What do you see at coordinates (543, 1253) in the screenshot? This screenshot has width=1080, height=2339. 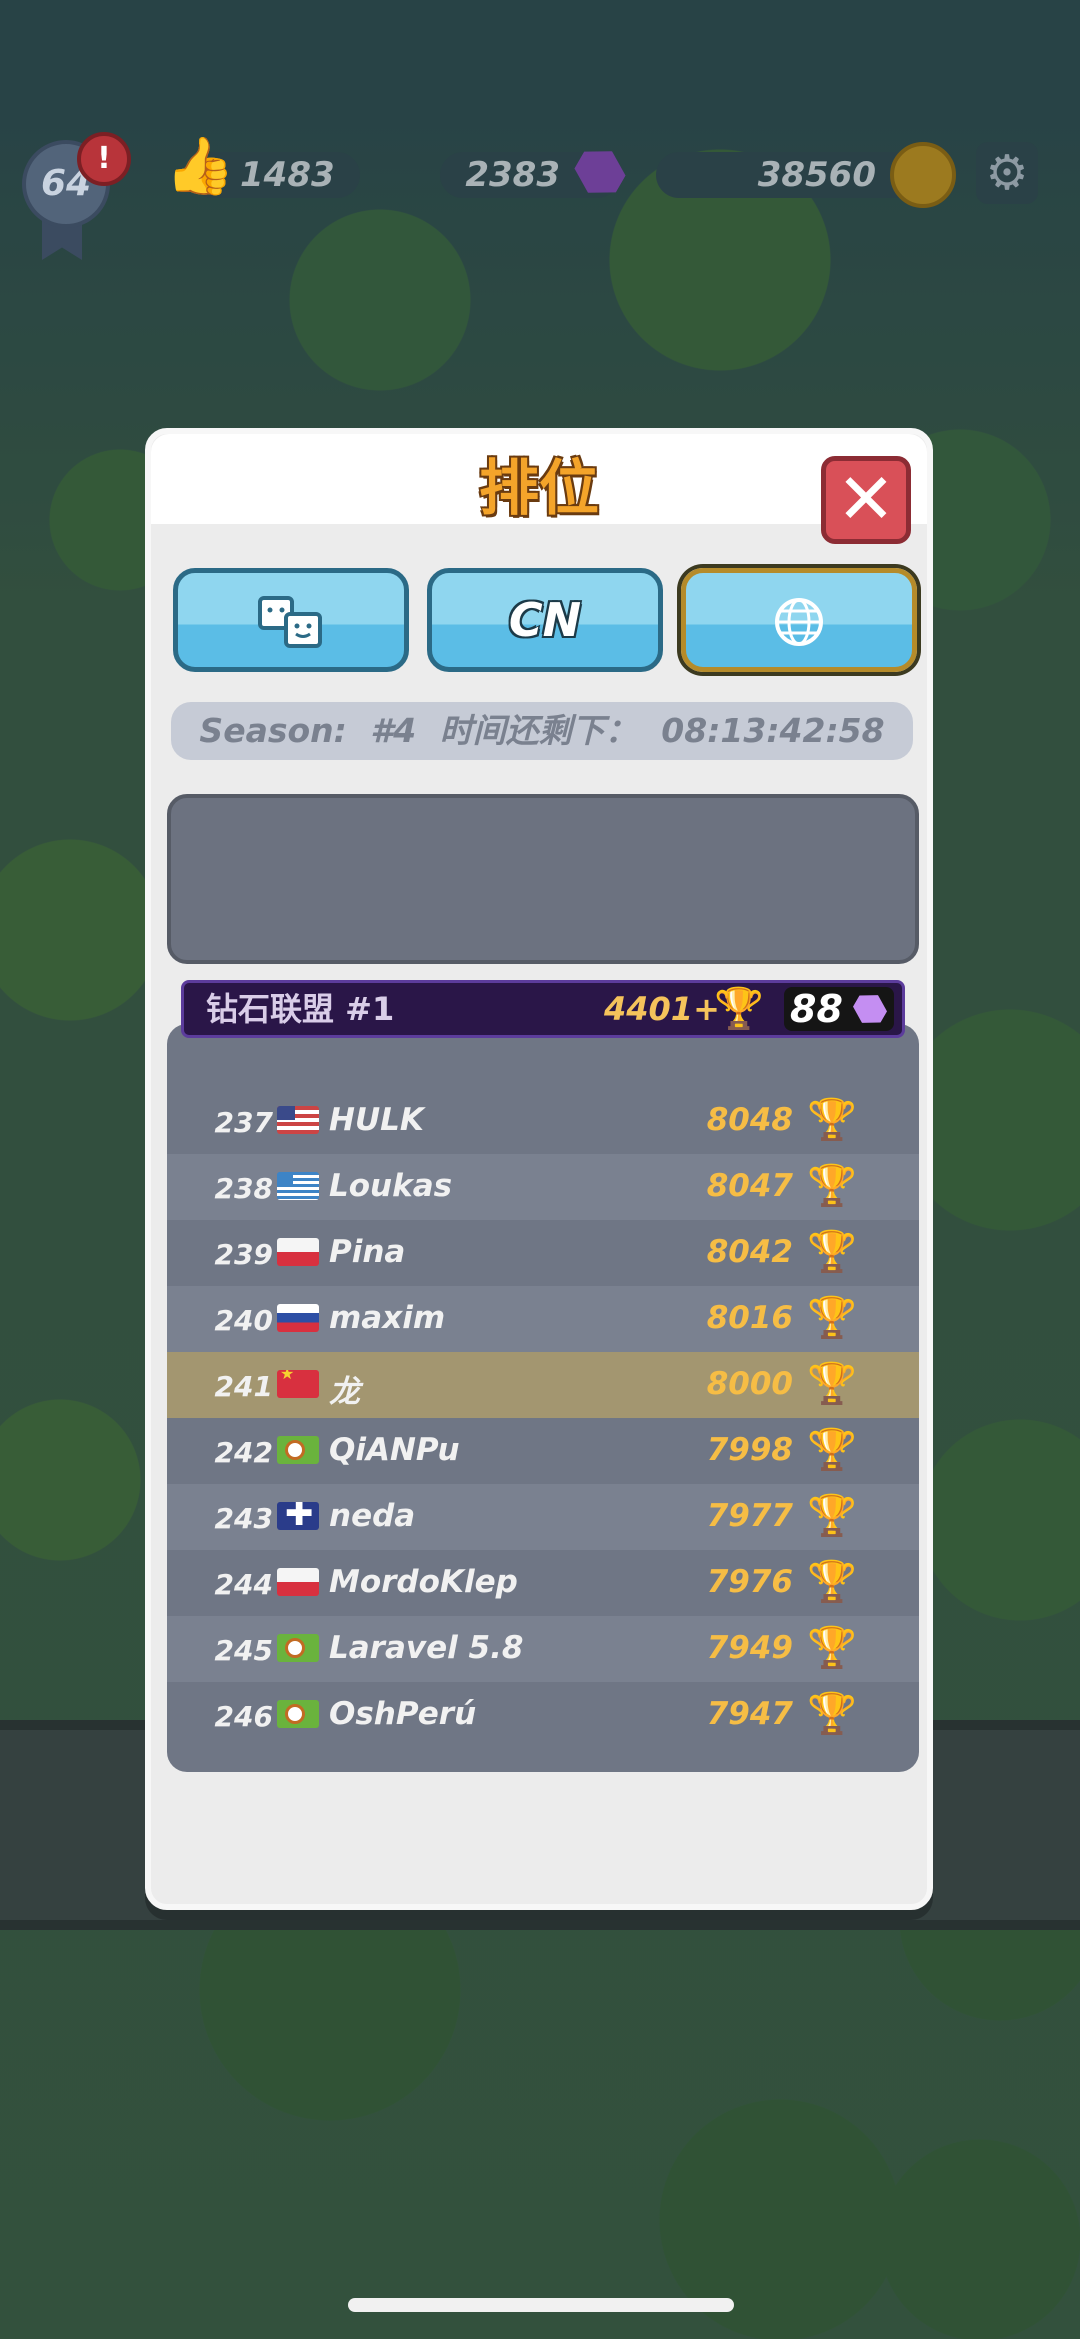 I see `table-row: 239 Pina 8042 🏆` at bounding box center [543, 1253].